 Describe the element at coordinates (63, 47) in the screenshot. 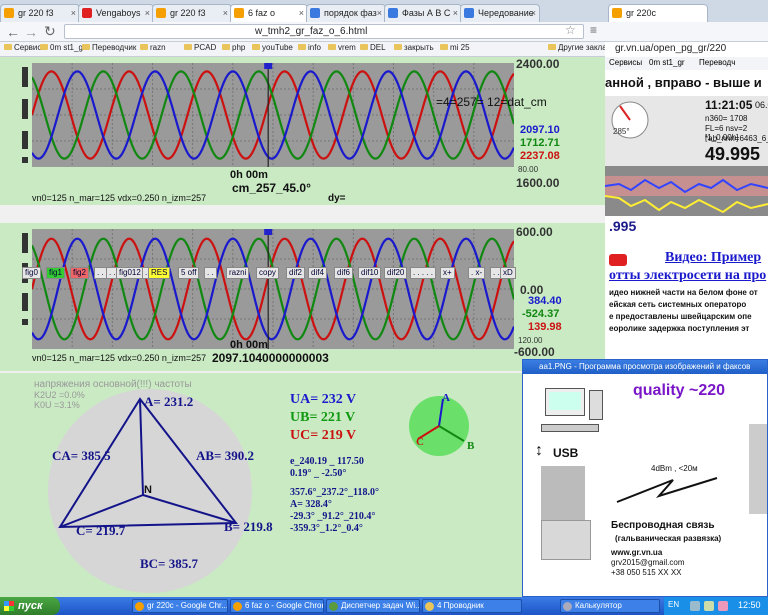

I see `bookmark-item: 0m st1_gr` at that location.